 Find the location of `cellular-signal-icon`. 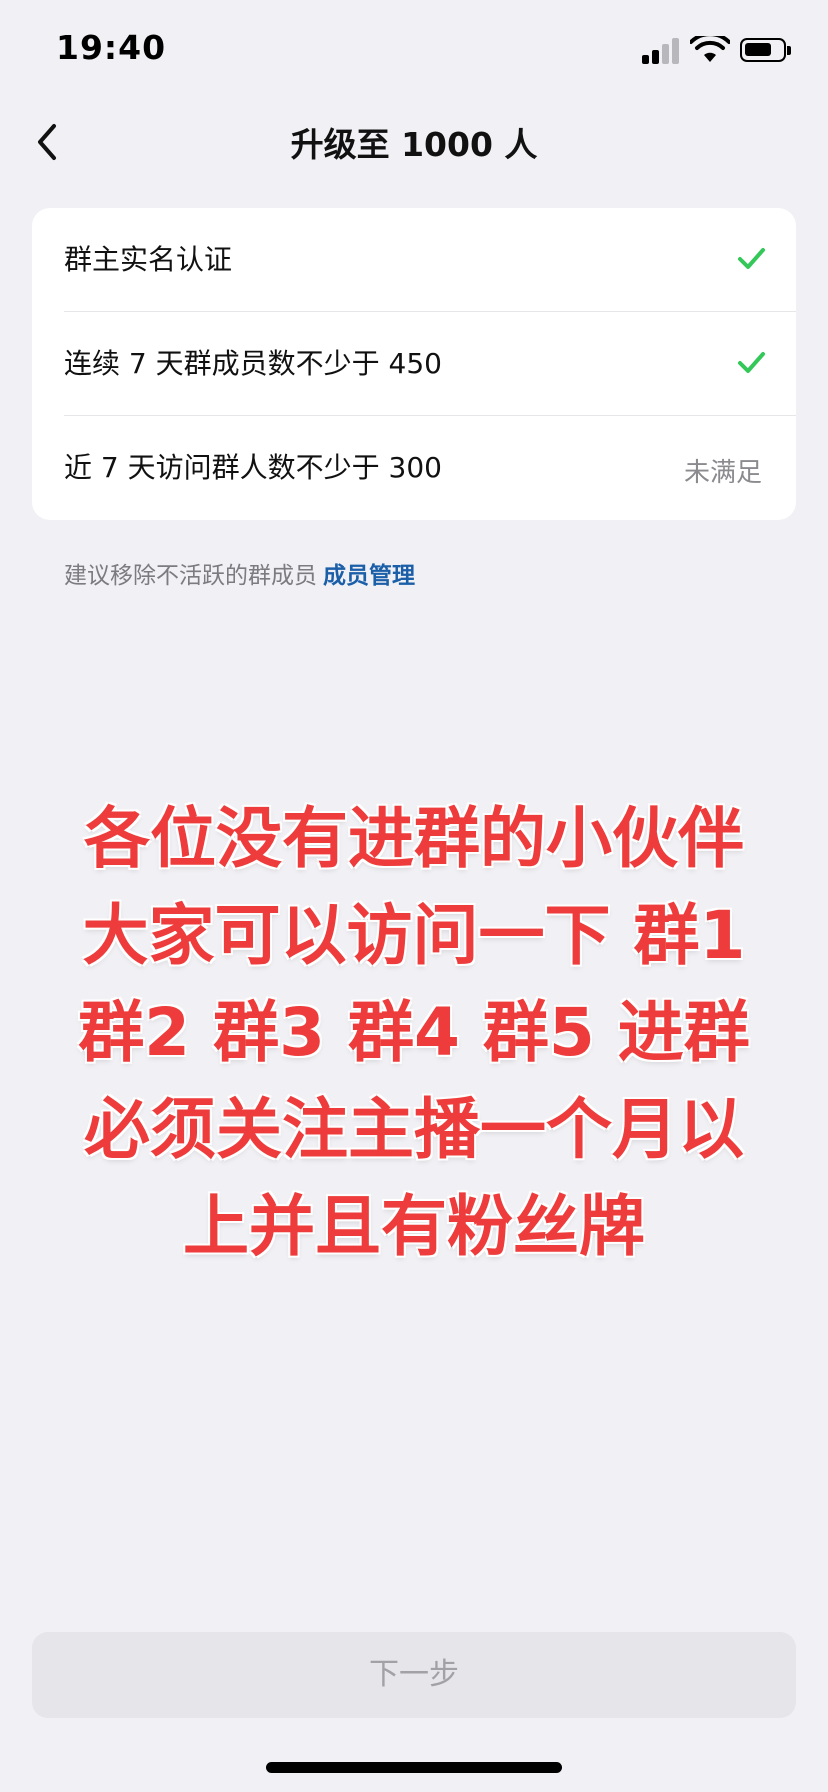

cellular-signal-icon is located at coordinates (662, 50).